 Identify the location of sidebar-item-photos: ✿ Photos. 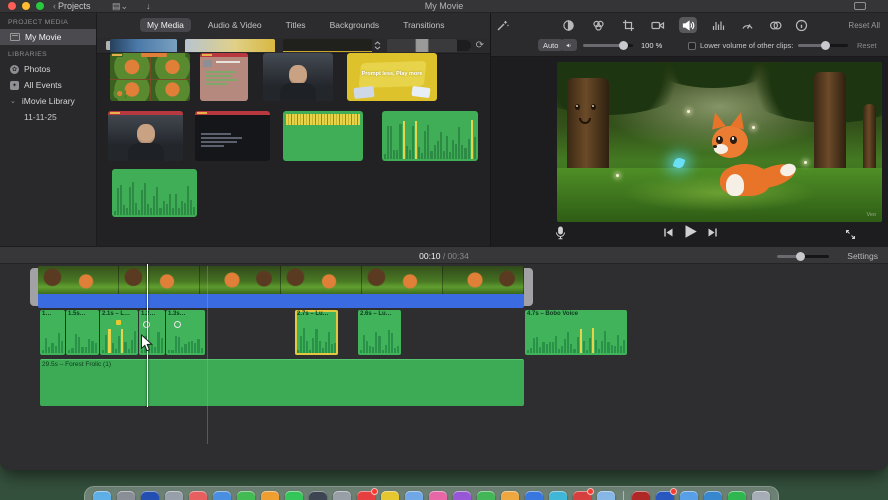
(48, 69).